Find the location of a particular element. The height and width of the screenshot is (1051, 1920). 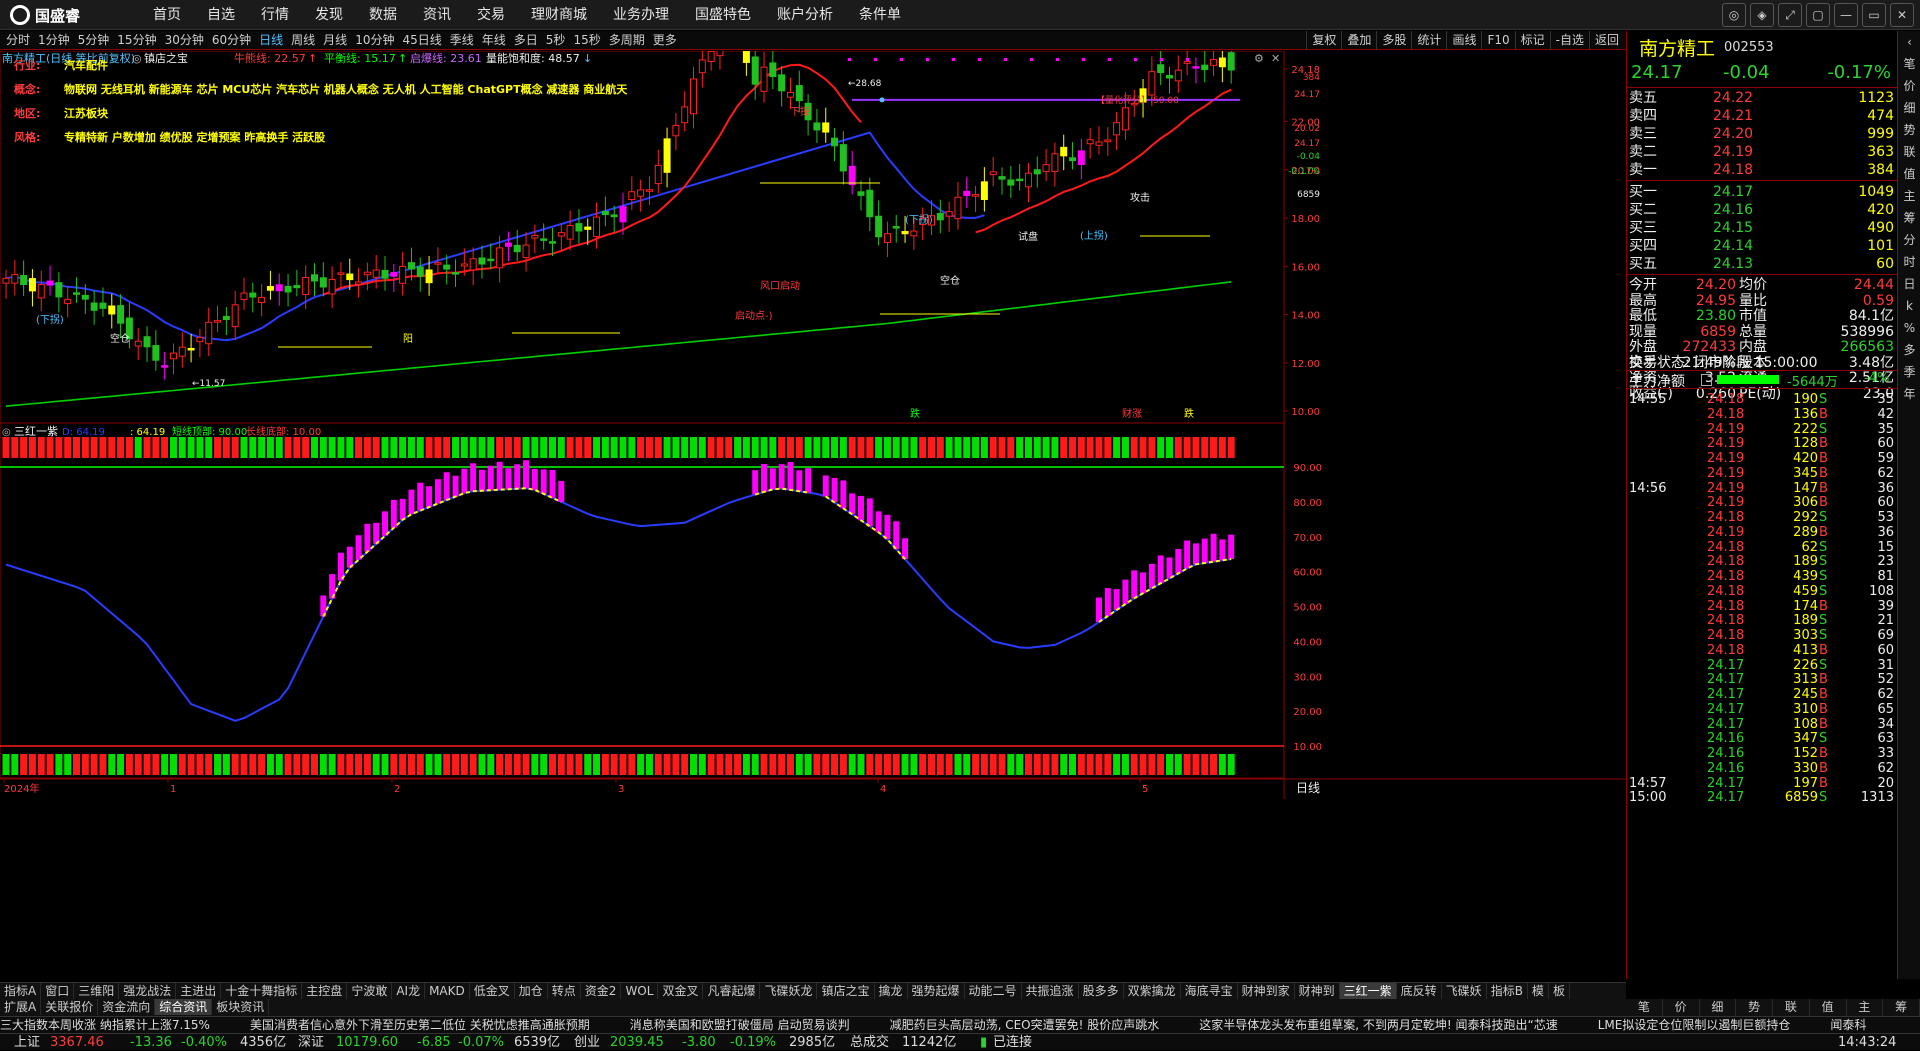

indicator-tab: 凡睿起爆 is located at coordinates (732, 991).